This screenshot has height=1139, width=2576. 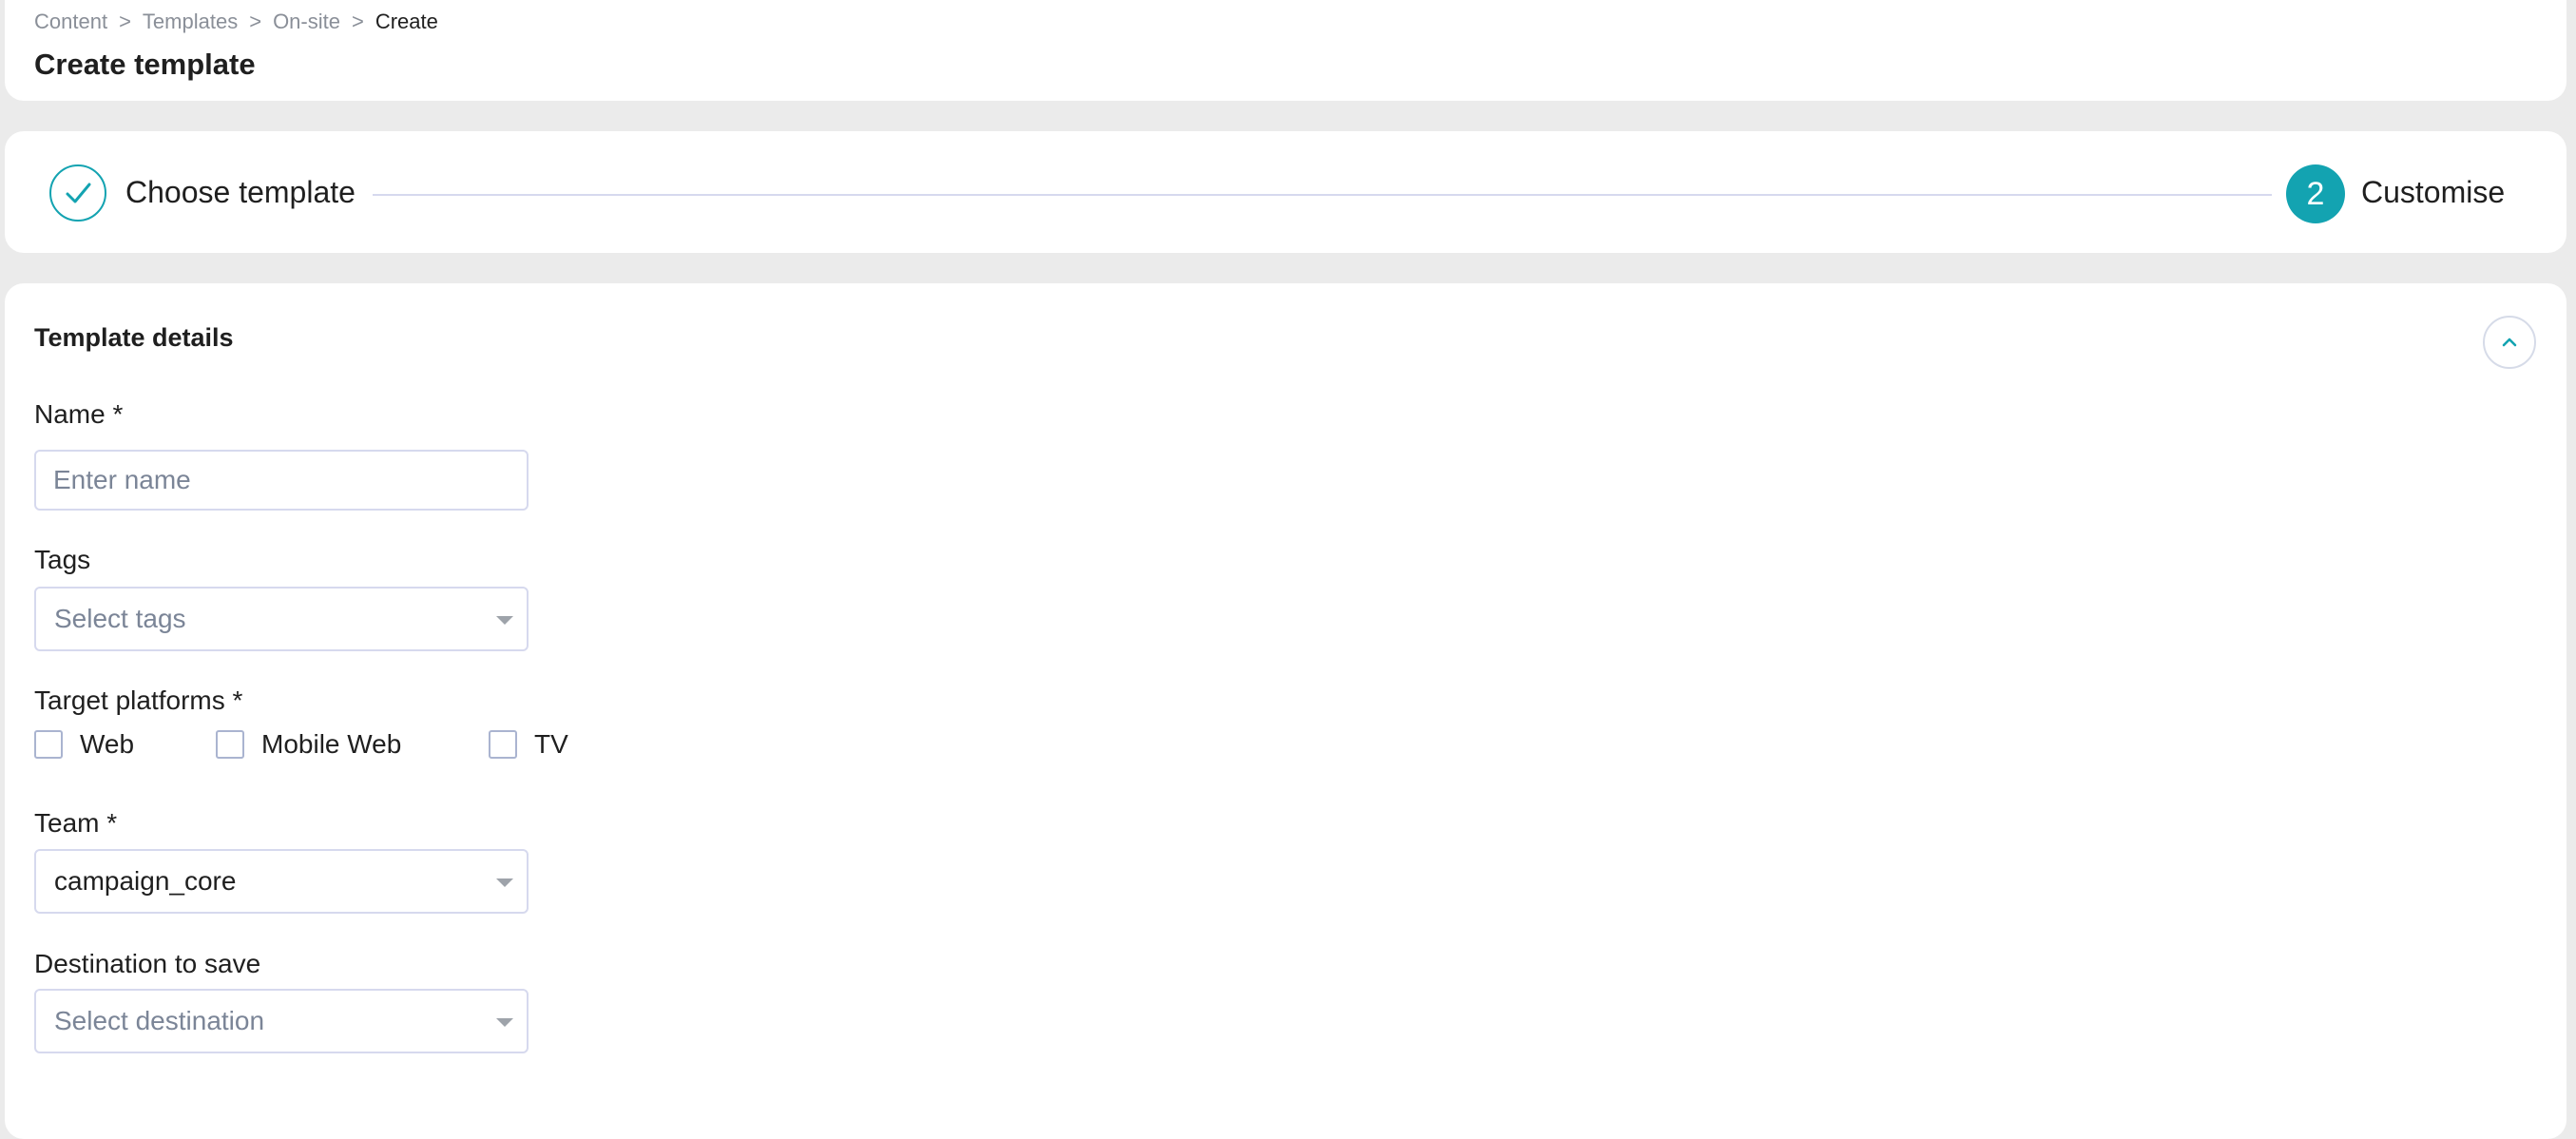 I want to click on check-icon, so click(x=78, y=193).